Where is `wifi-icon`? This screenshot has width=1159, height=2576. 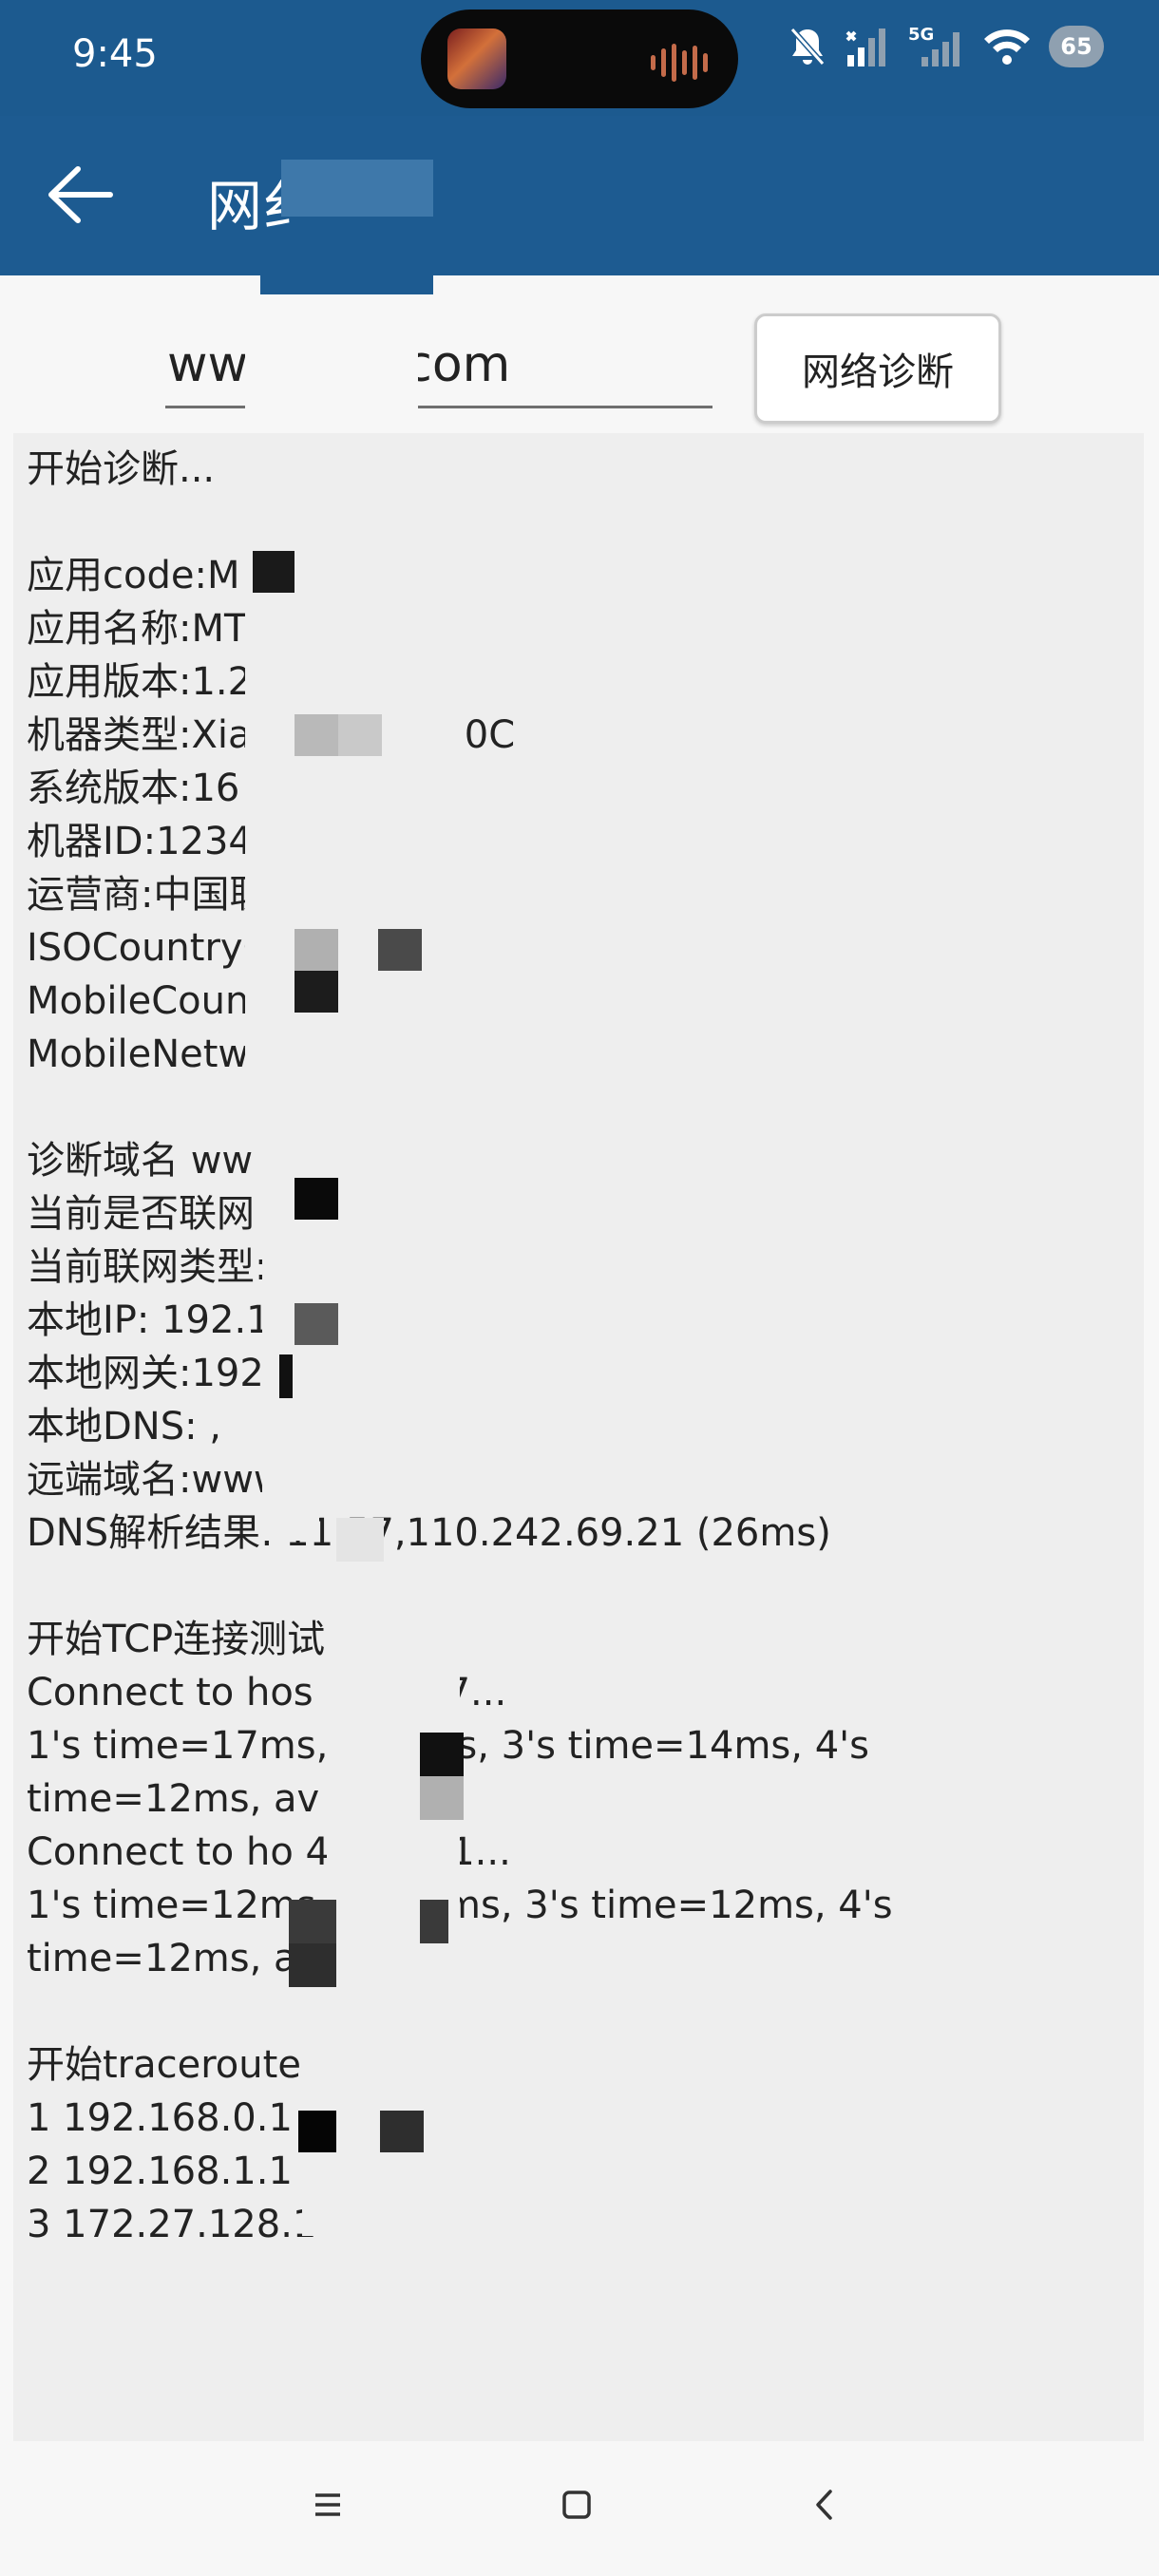
wifi-icon is located at coordinates (1007, 47).